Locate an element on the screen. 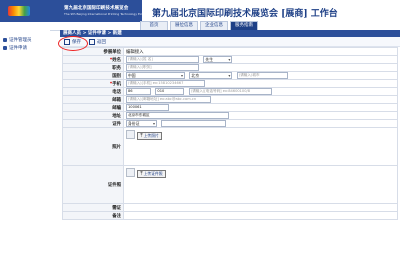 Image resolution: width=400 pixels, height=259 pixels. position-input: (请输入)[职务] is located at coordinates (162, 67).